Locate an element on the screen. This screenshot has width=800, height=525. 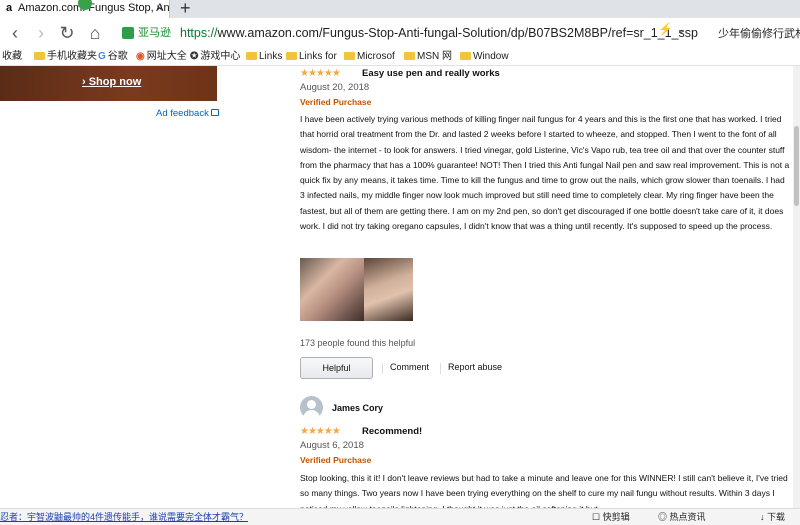
avatar-body-icon is located at coordinates (311, 414).